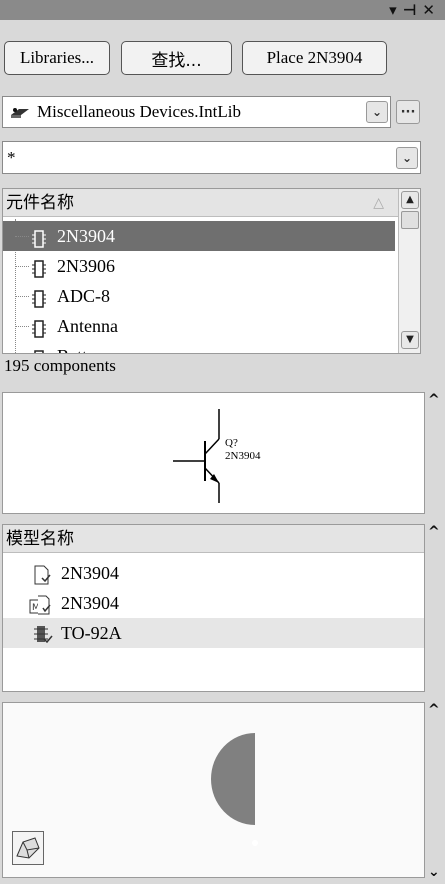  I want to click on component-name: ADC-8, so click(83, 296).